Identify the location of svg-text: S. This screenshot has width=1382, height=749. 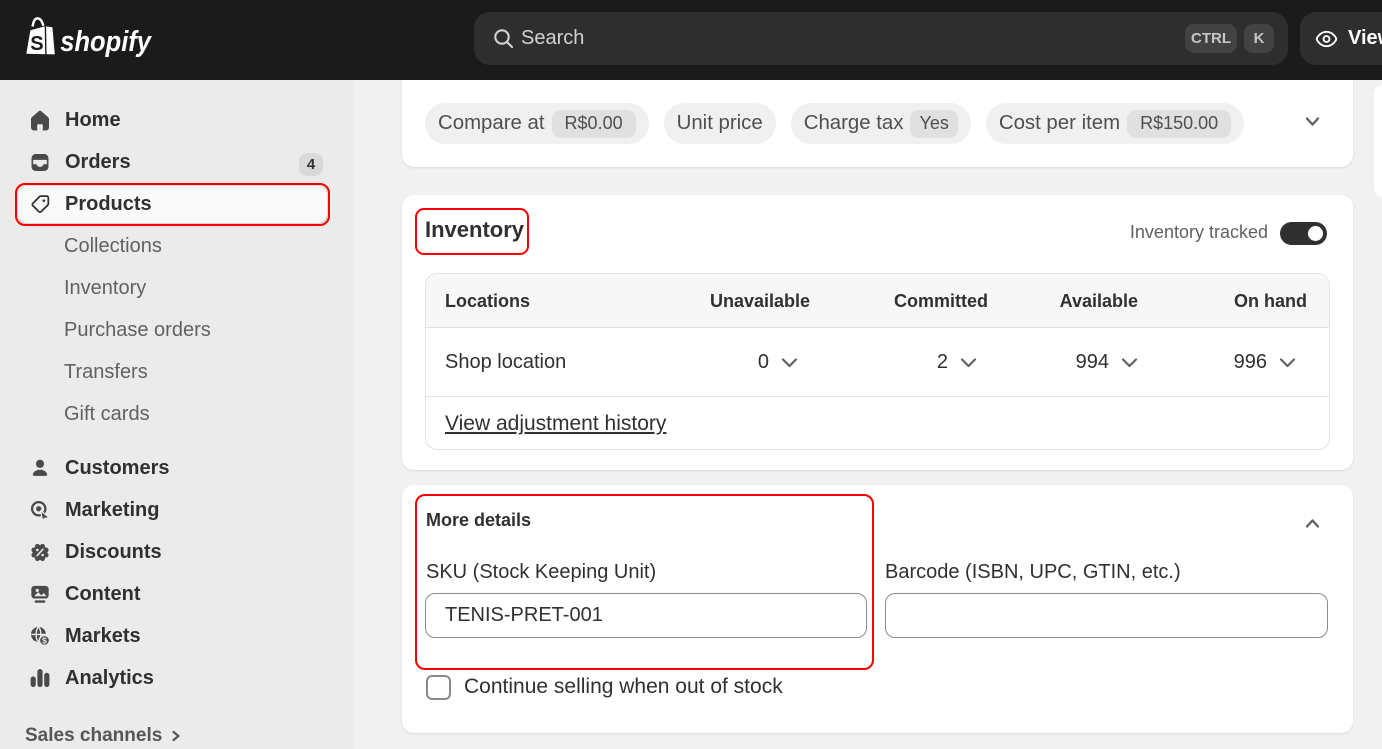
(36, 44).